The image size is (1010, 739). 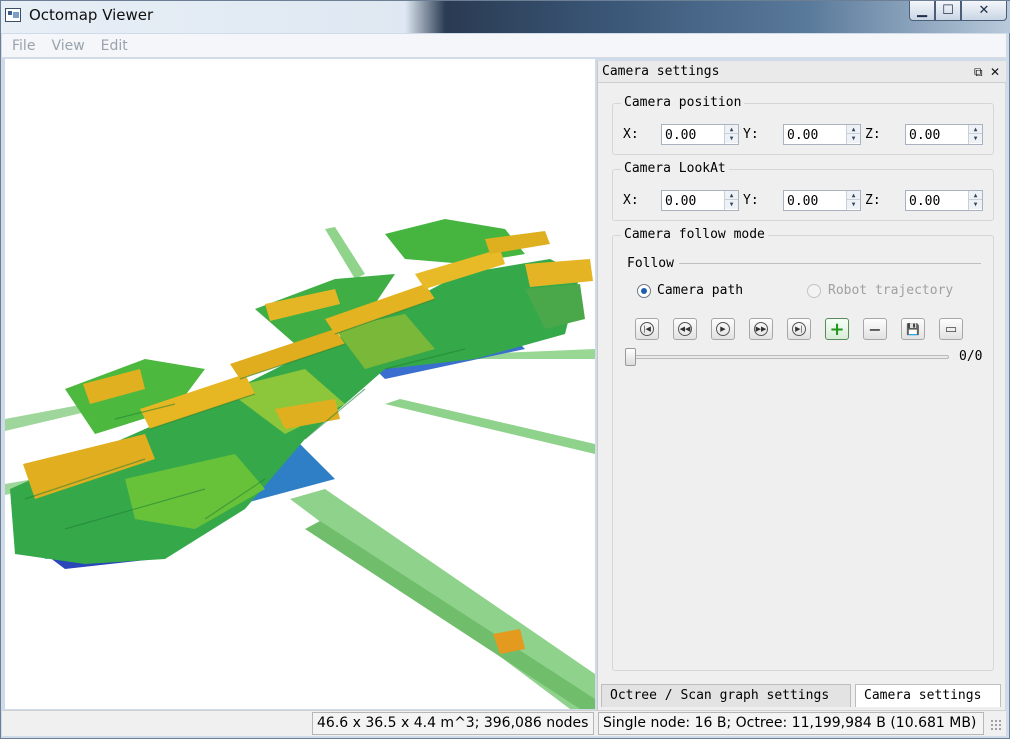 I want to click on camera-lookat-z-spinbox: 0.00 ▲ ▼, so click(x=944, y=200).